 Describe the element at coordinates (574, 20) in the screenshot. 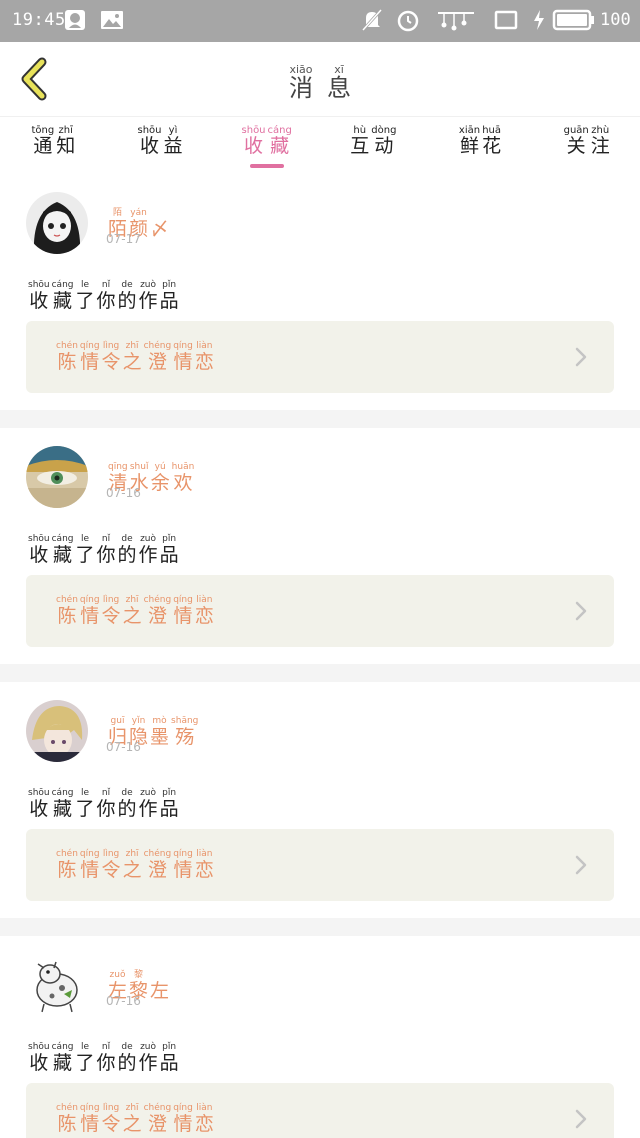

I see `battery-icon` at that location.